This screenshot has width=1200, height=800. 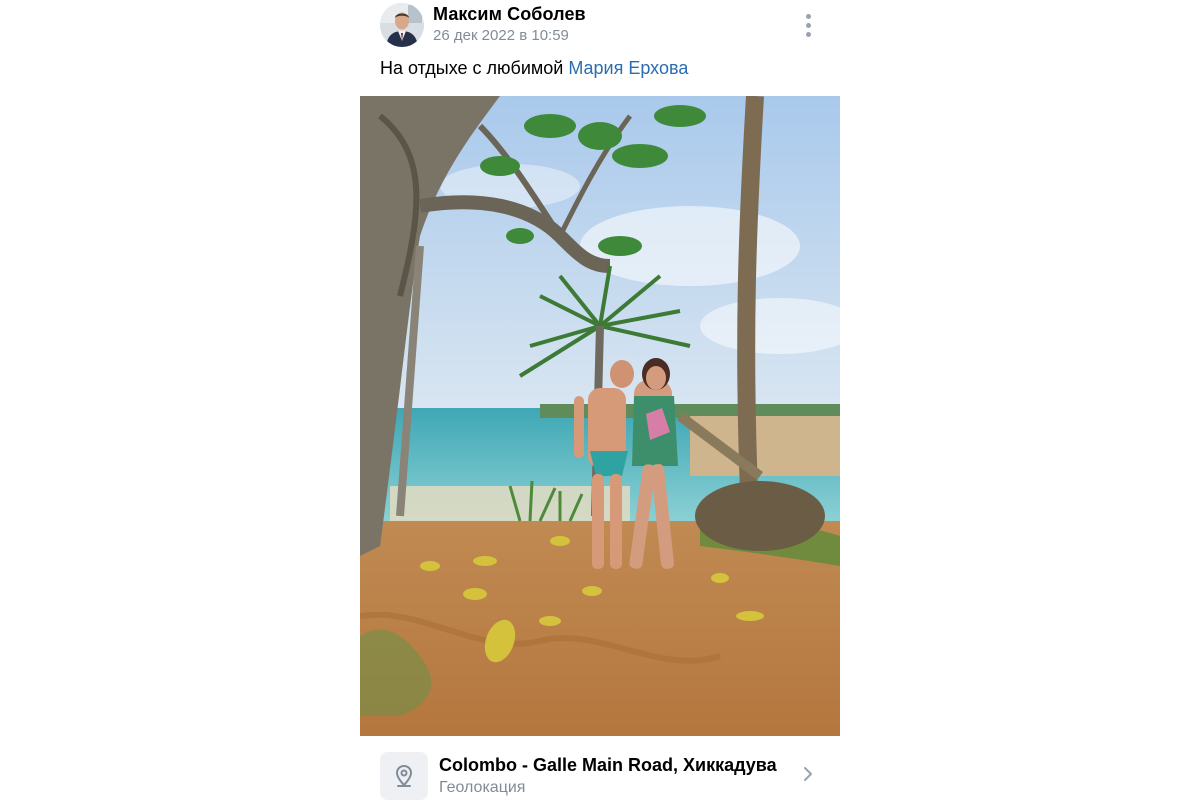 What do you see at coordinates (600, 26) in the screenshot?
I see `post-header: Максим Соболев 26 дек 2022 в 10:59` at bounding box center [600, 26].